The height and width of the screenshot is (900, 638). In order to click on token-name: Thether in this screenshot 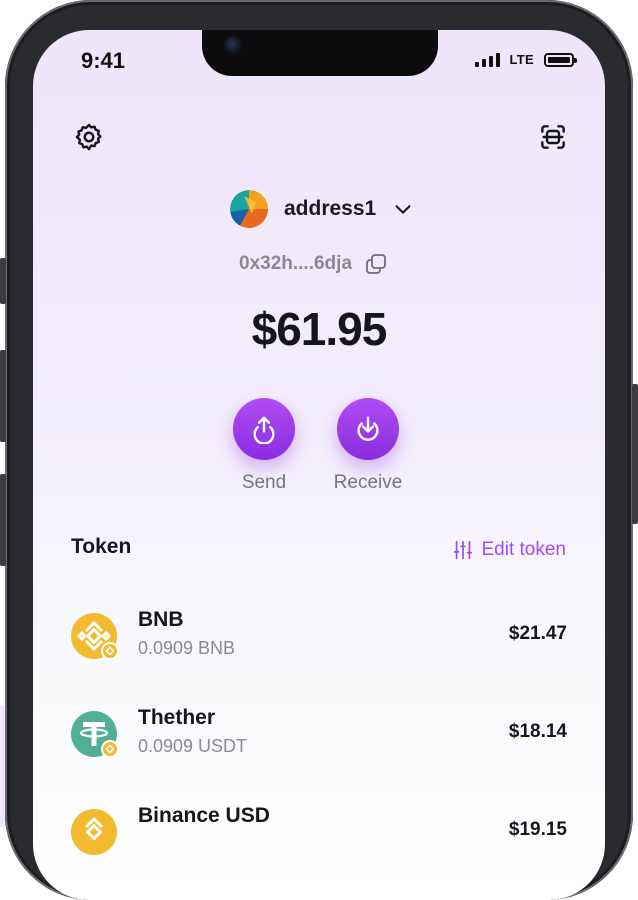, I will do `click(177, 717)`.